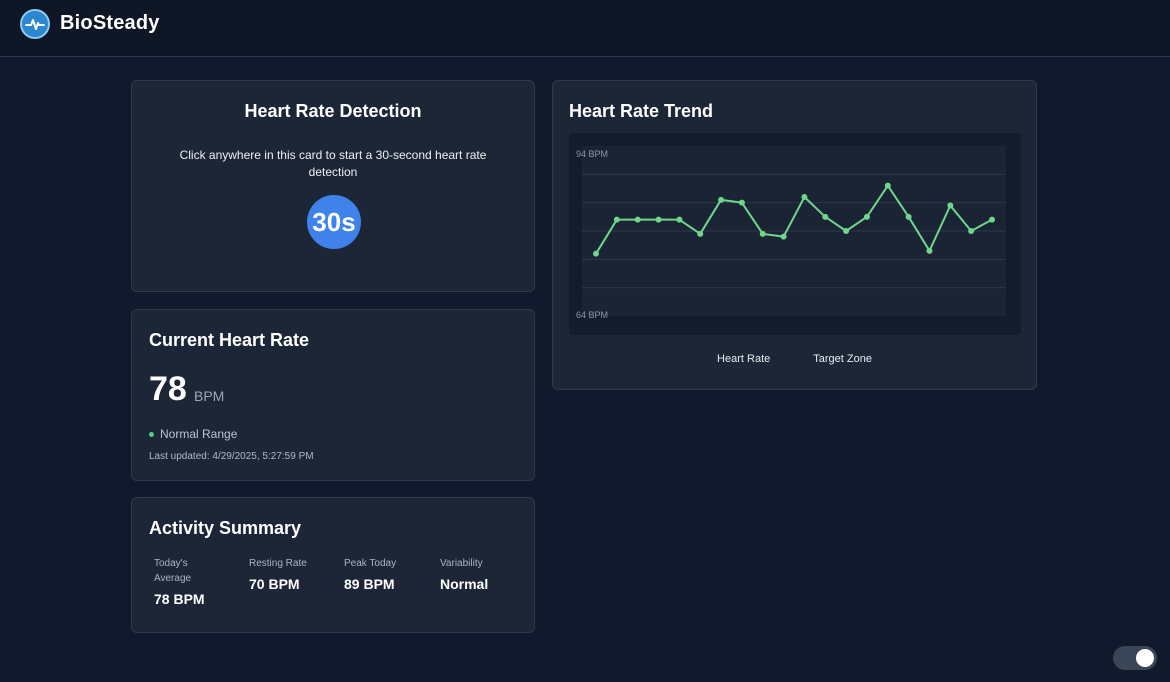 Image resolution: width=1170 pixels, height=682 pixels. I want to click on stat-value: Normal, so click(464, 584).